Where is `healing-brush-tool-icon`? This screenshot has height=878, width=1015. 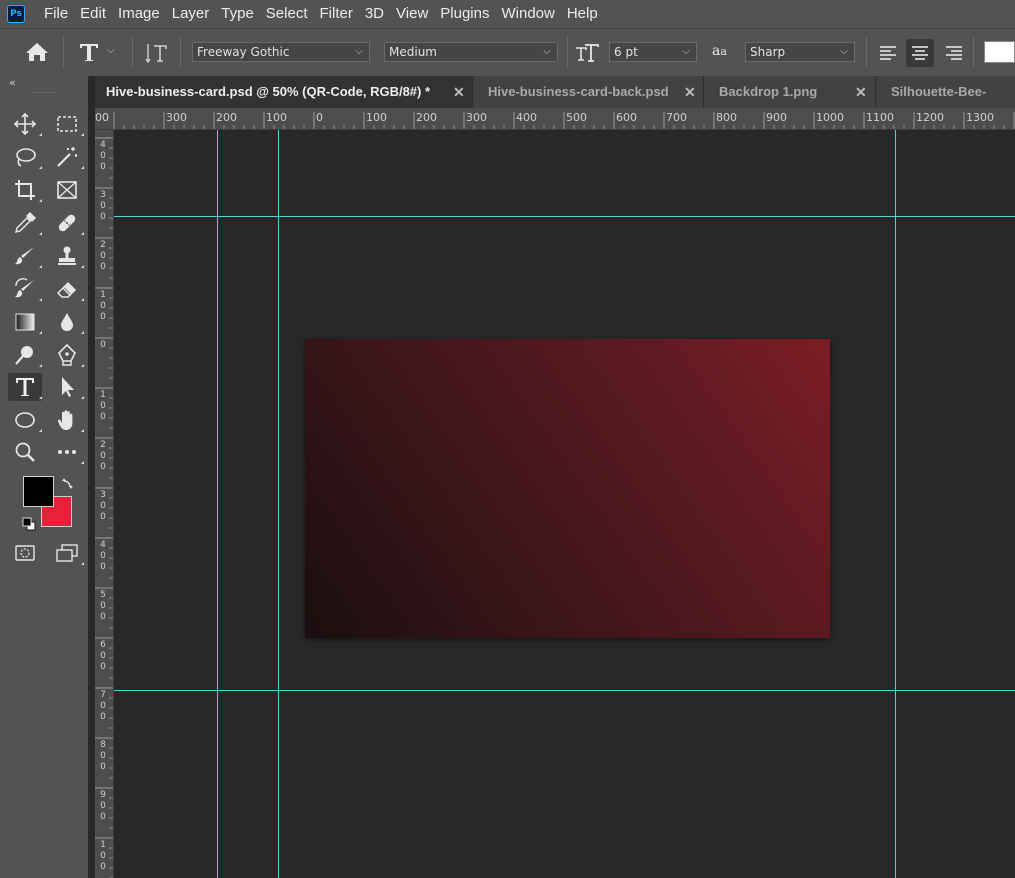
healing-brush-tool-icon is located at coordinates (67, 223).